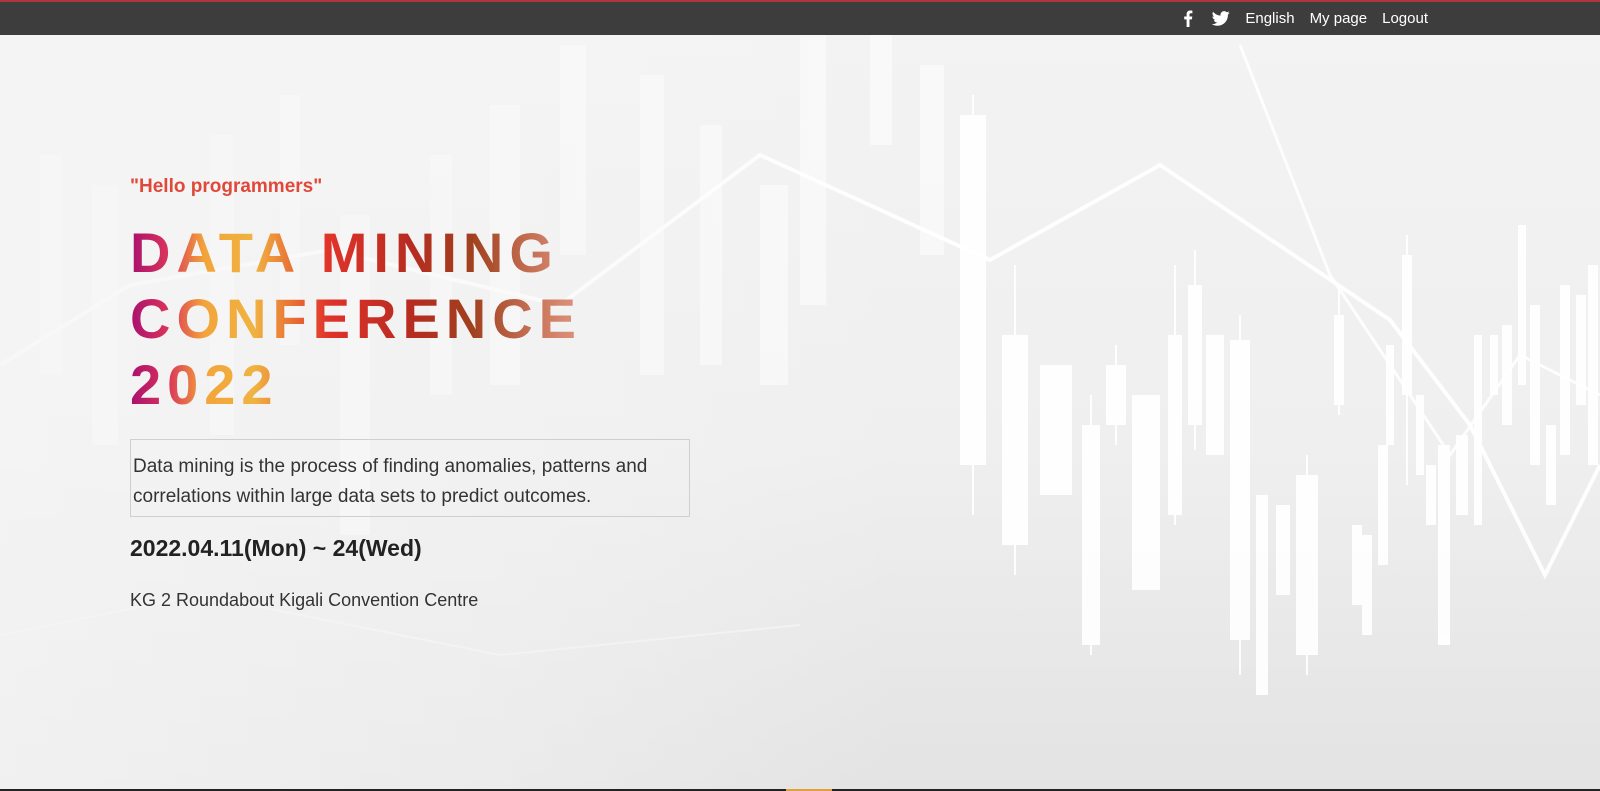  Describe the element at coordinates (1221, 19) in the screenshot. I see `twitter-icon` at that location.